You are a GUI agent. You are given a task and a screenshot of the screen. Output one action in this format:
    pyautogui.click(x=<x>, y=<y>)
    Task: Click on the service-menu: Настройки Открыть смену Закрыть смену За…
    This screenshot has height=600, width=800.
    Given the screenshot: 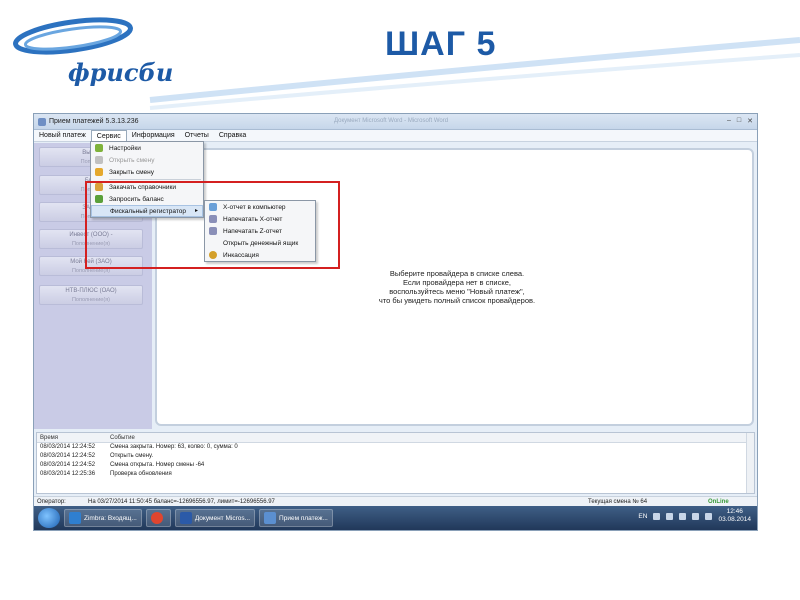 What is the action you would take?
    pyautogui.click(x=147, y=179)
    